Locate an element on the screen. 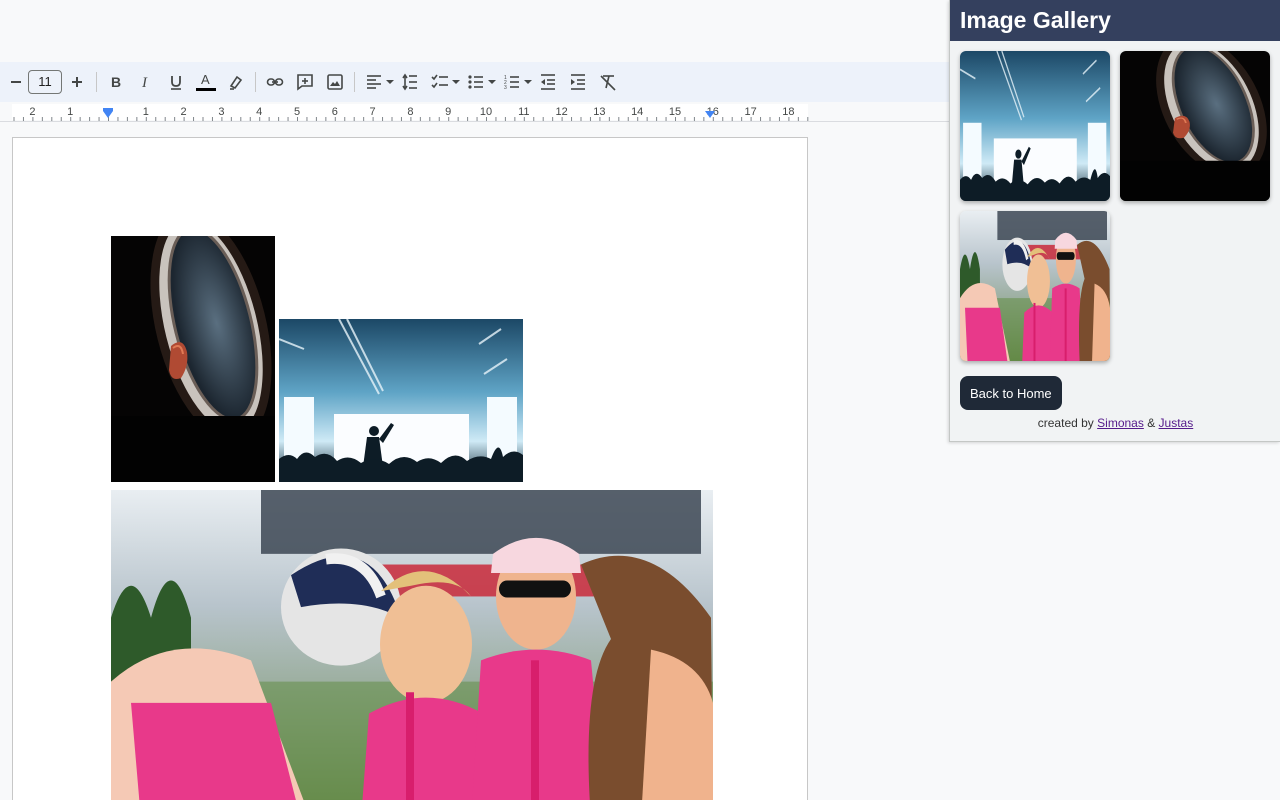  svg-text: B is located at coordinates (116, 82).